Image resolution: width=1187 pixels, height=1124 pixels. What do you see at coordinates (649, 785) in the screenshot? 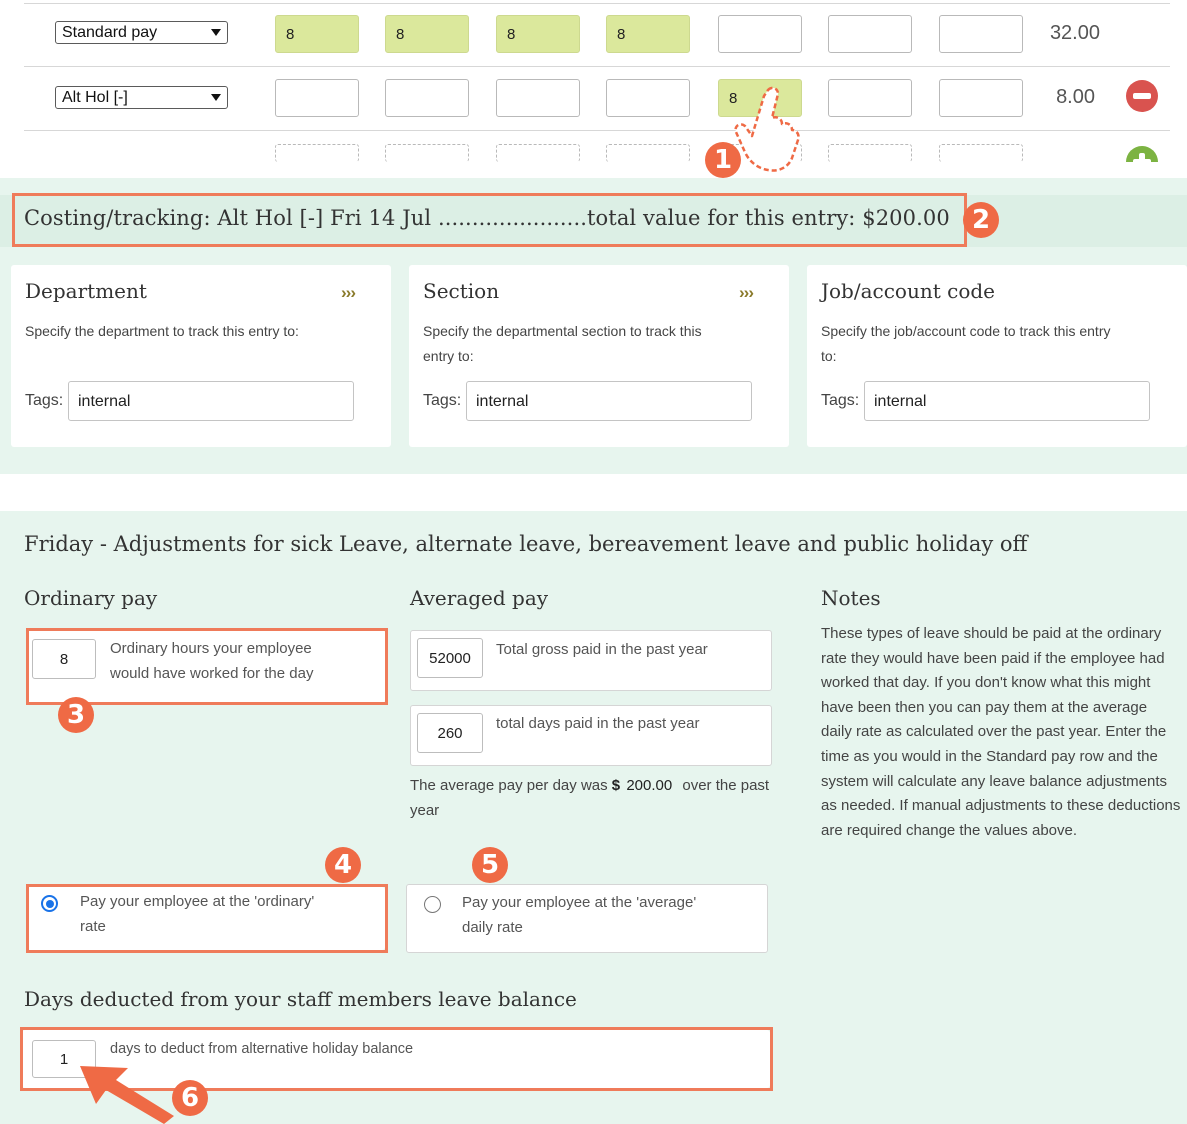
I see `average-pay-value: 200.00` at bounding box center [649, 785].